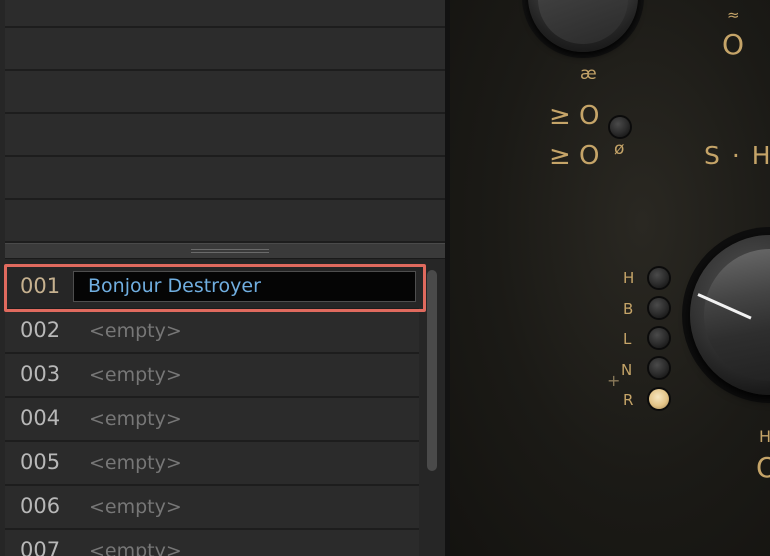 The image size is (770, 556). What do you see at coordinates (659, 308) in the screenshot?
I see `selector-led-b` at bounding box center [659, 308].